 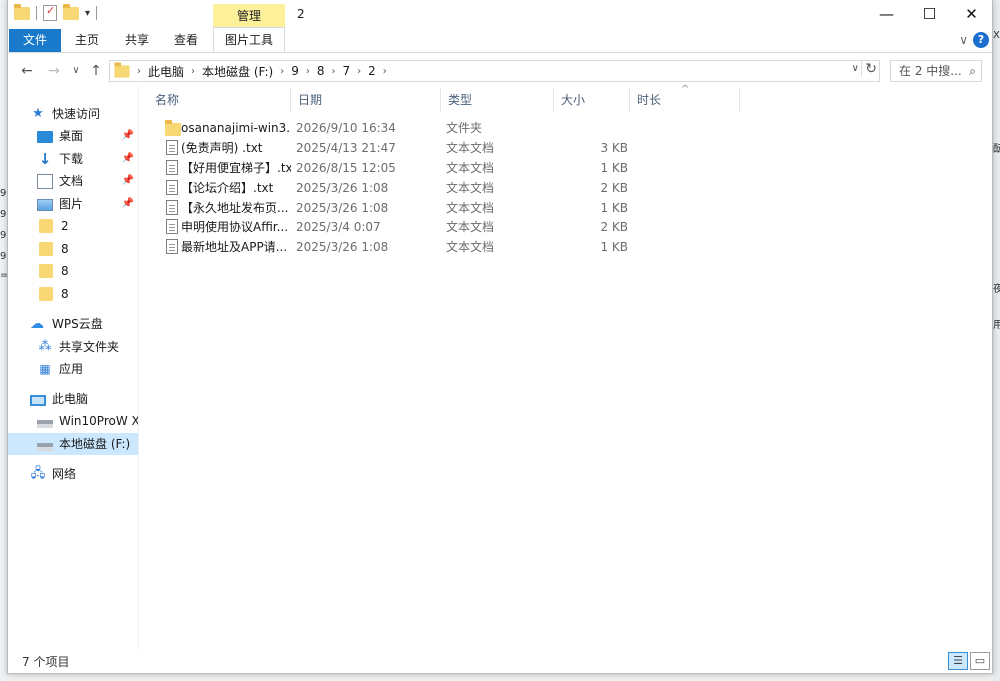 I want to click on sidebar-item-drive-f: 本地磁盘 (F:), so click(x=73, y=444).